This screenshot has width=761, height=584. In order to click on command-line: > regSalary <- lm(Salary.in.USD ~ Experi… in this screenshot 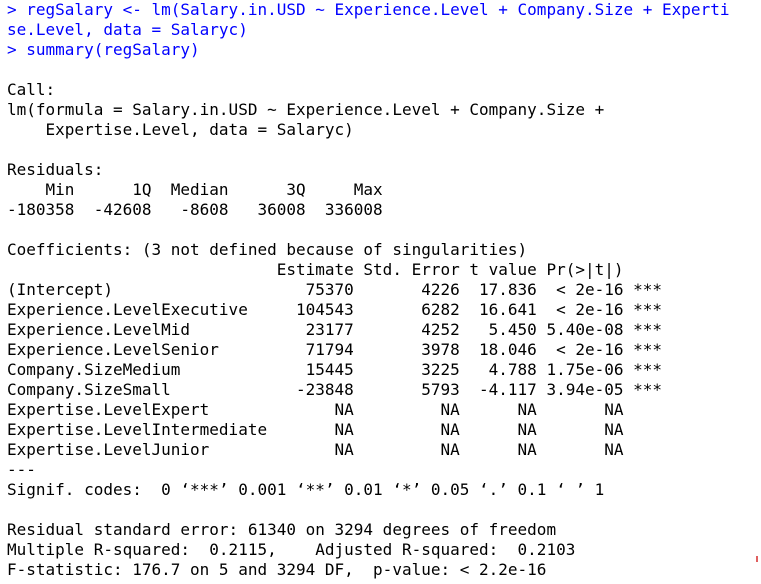, I will do `click(368, 9)`.